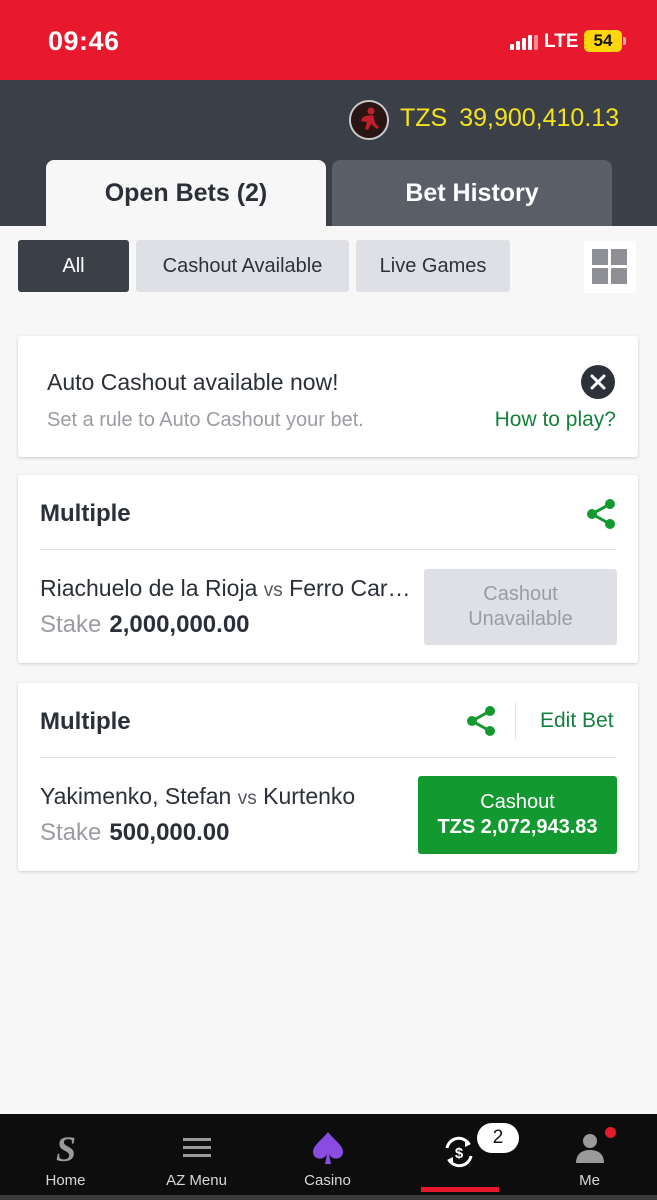 This screenshot has width=657, height=1200. Describe the element at coordinates (135, 832) in the screenshot. I see `stake: Stake 500,000.00` at that location.